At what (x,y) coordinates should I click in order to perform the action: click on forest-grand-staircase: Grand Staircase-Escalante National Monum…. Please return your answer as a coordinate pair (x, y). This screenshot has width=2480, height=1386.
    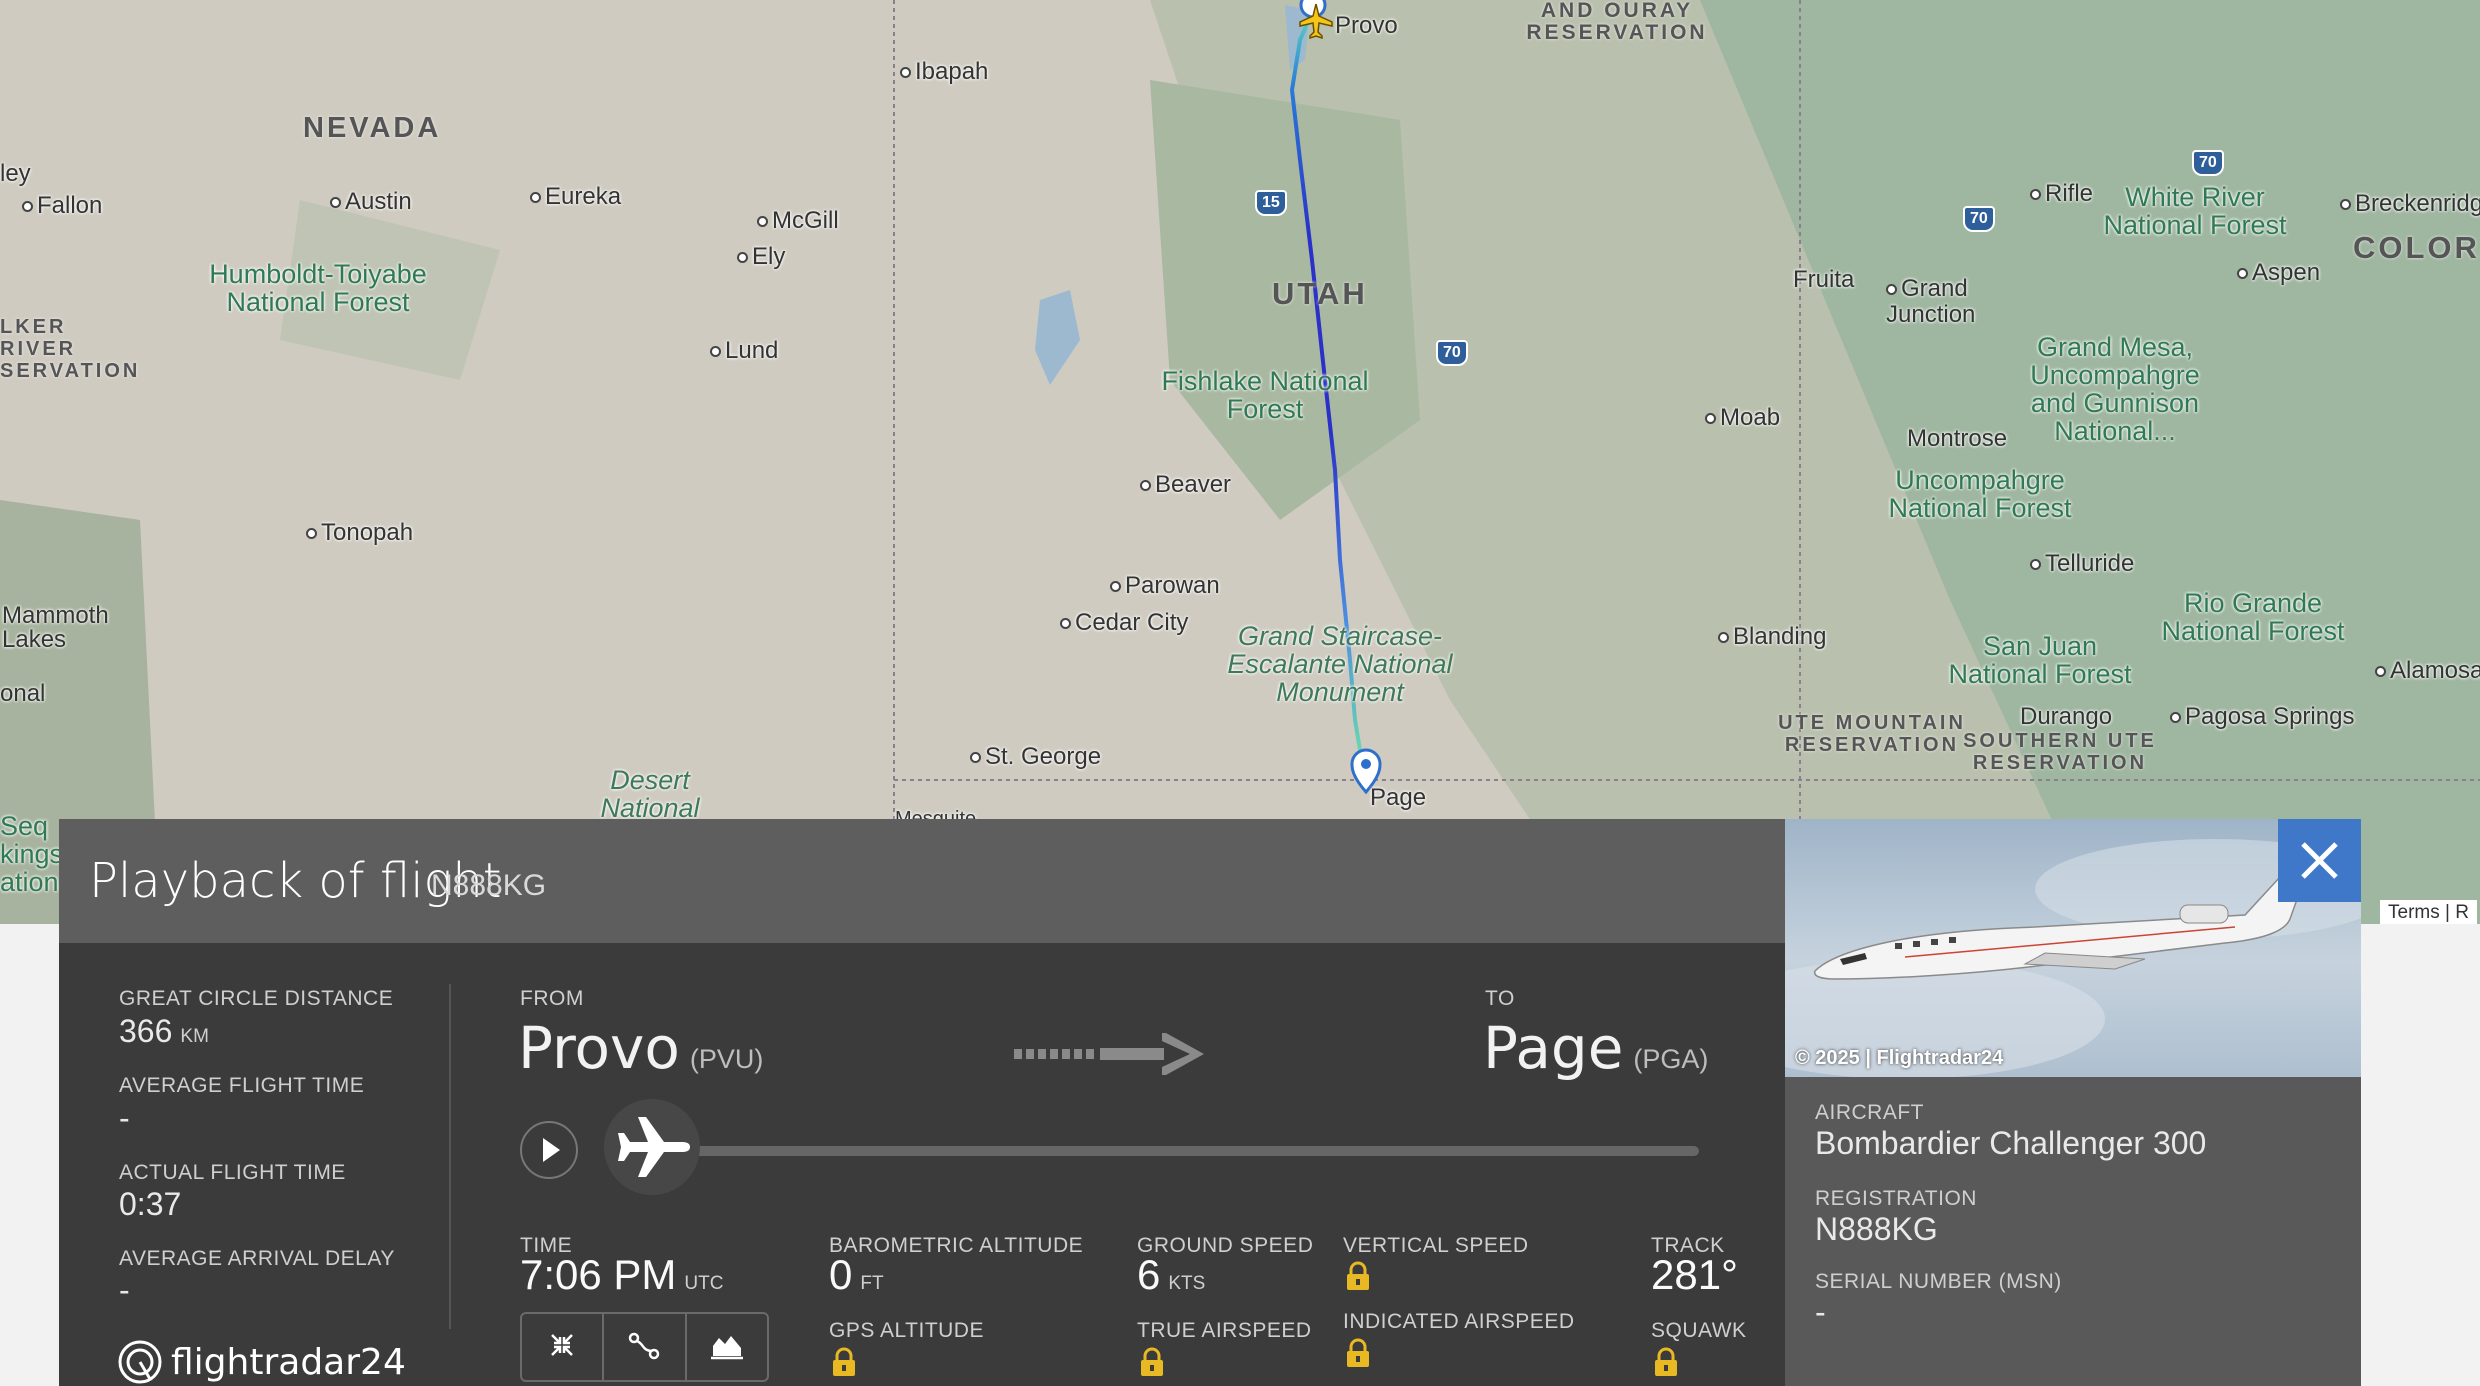
    Looking at the image, I should click on (1340, 664).